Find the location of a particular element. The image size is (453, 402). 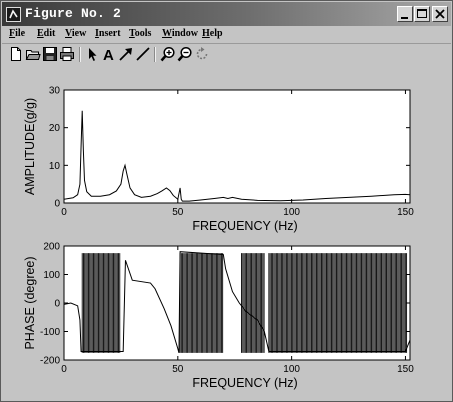

print-icon is located at coordinates (67, 54).